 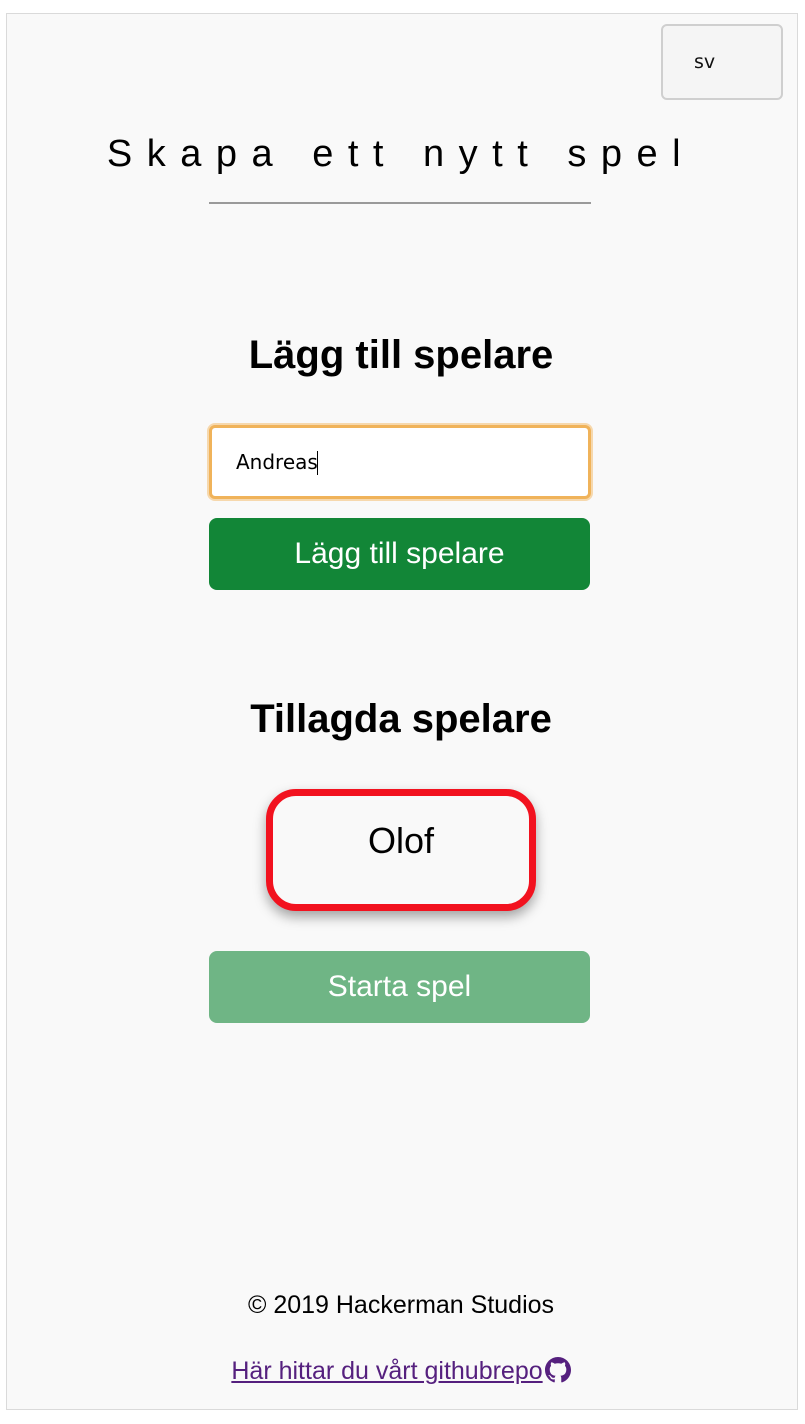 I want to click on start-game-button: Starta spel, so click(x=399, y=987).